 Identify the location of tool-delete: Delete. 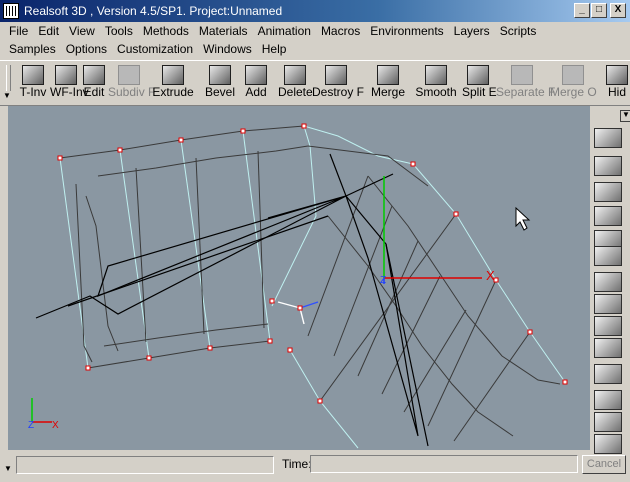
(295, 82).